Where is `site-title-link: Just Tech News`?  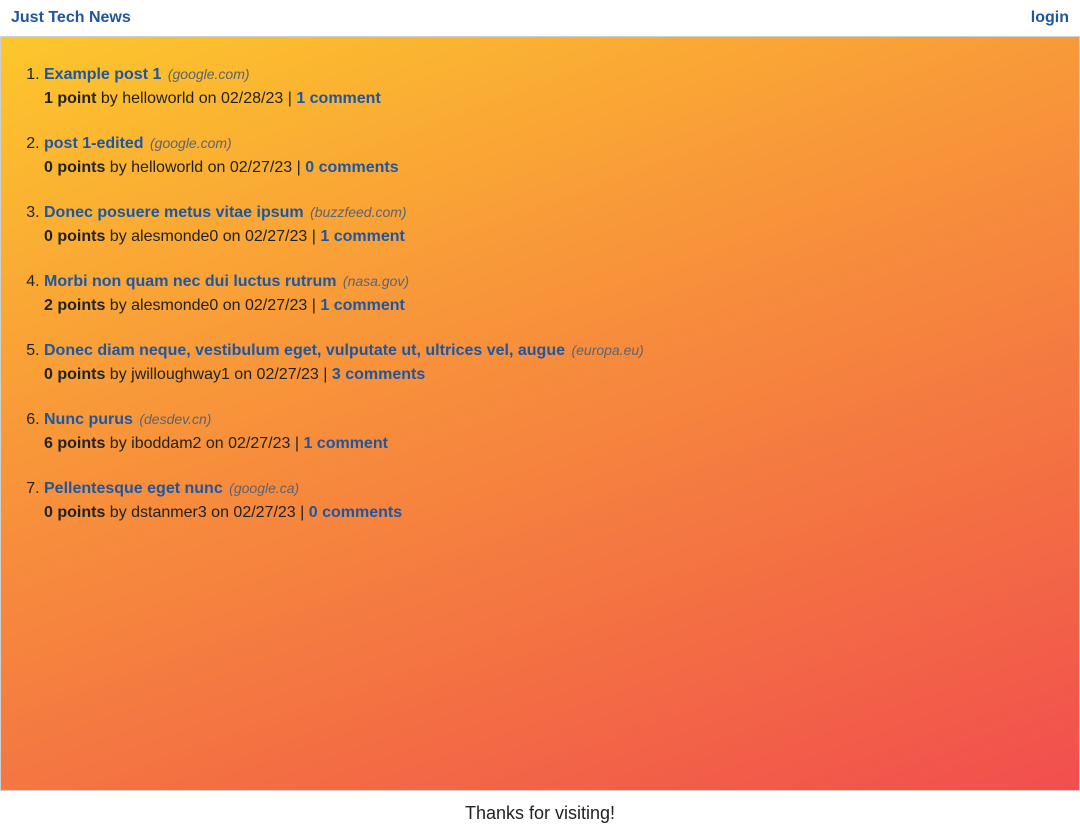 site-title-link: Just Tech News is located at coordinates (71, 18).